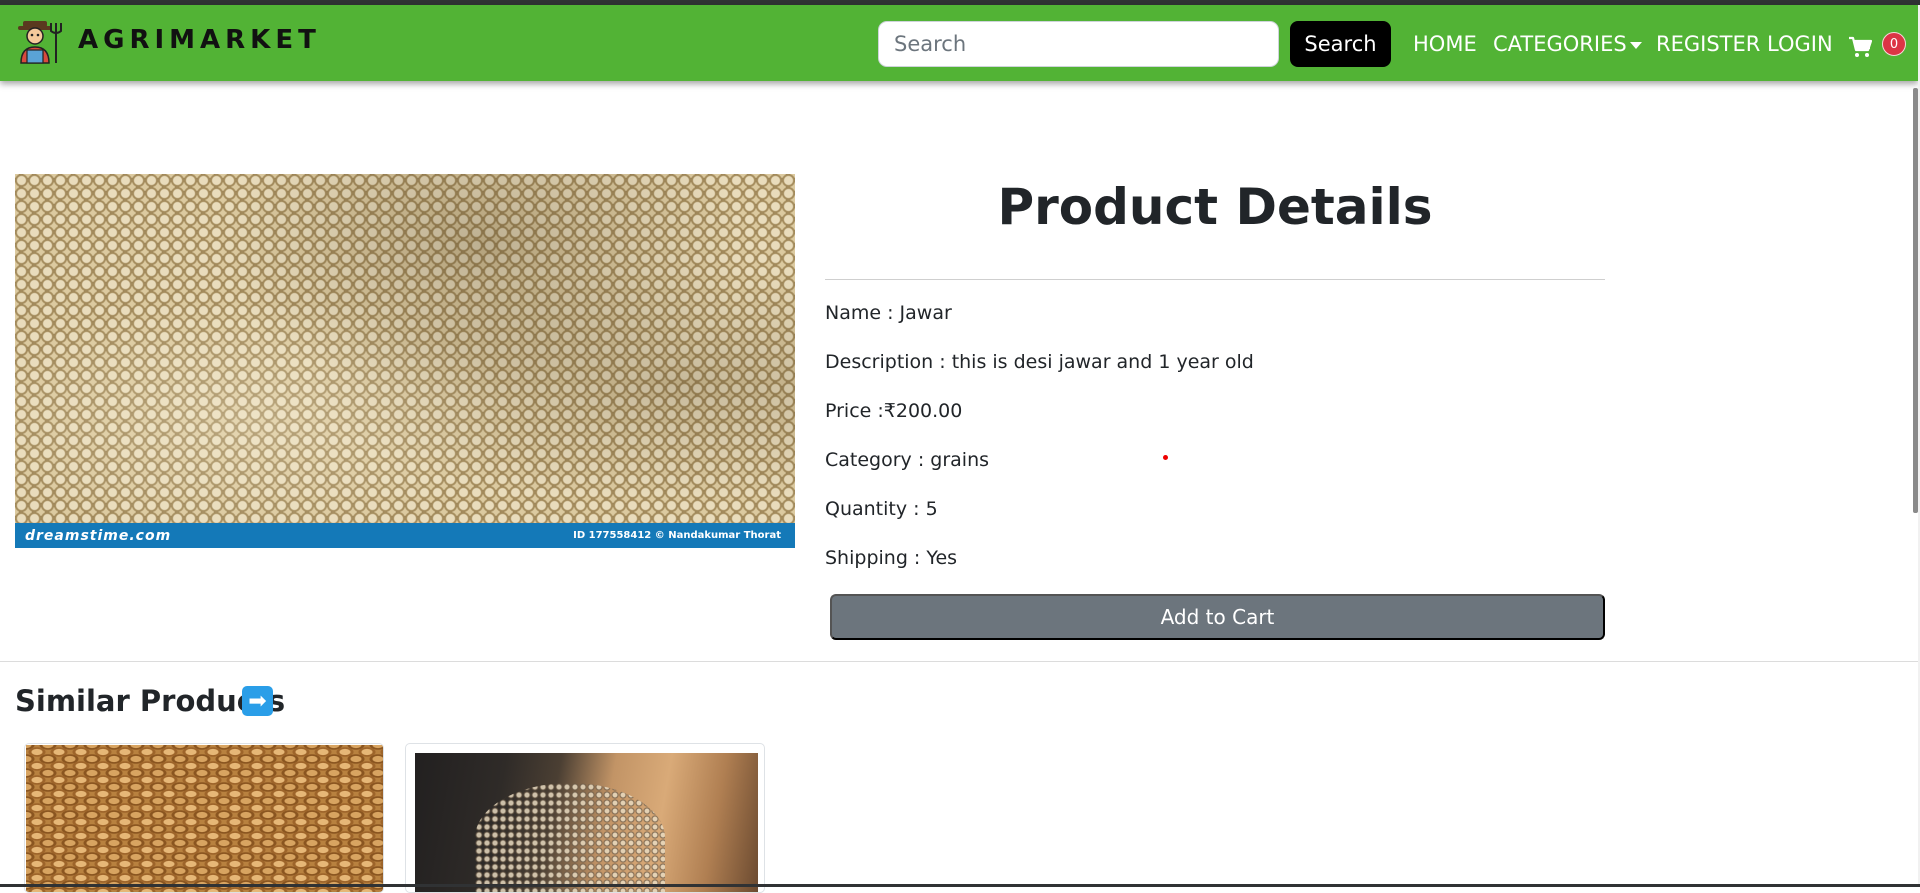 This screenshot has width=1920, height=893. What do you see at coordinates (1860, 47) in the screenshot?
I see `cart-icon` at bounding box center [1860, 47].